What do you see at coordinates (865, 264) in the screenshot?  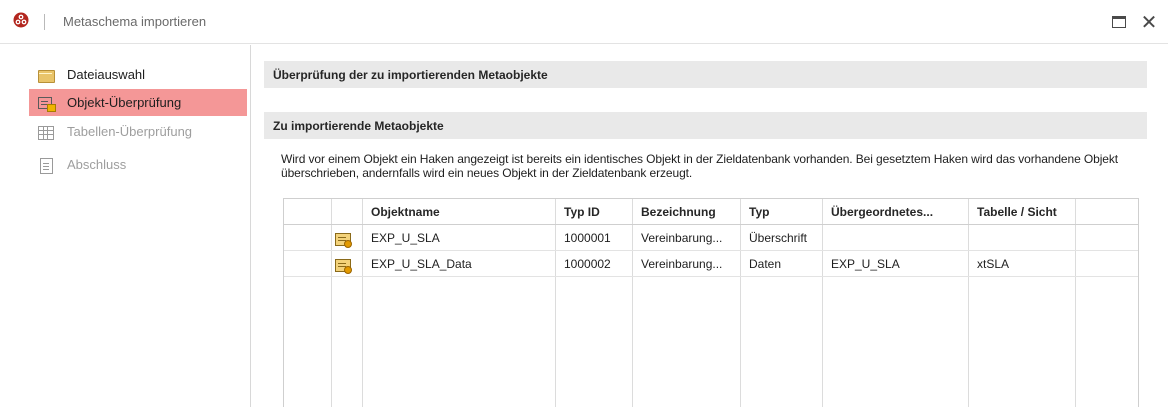 I see `cell-uebergeordnetes: EXP_U_SLA` at bounding box center [865, 264].